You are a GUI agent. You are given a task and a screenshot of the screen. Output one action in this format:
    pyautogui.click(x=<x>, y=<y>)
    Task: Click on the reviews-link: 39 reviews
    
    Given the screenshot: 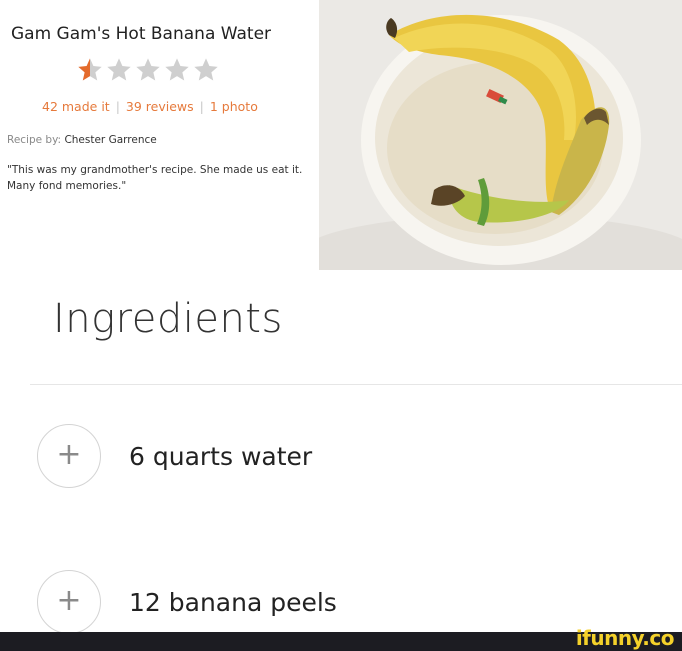 What is the action you would take?
    pyautogui.click(x=160, y=106)
    